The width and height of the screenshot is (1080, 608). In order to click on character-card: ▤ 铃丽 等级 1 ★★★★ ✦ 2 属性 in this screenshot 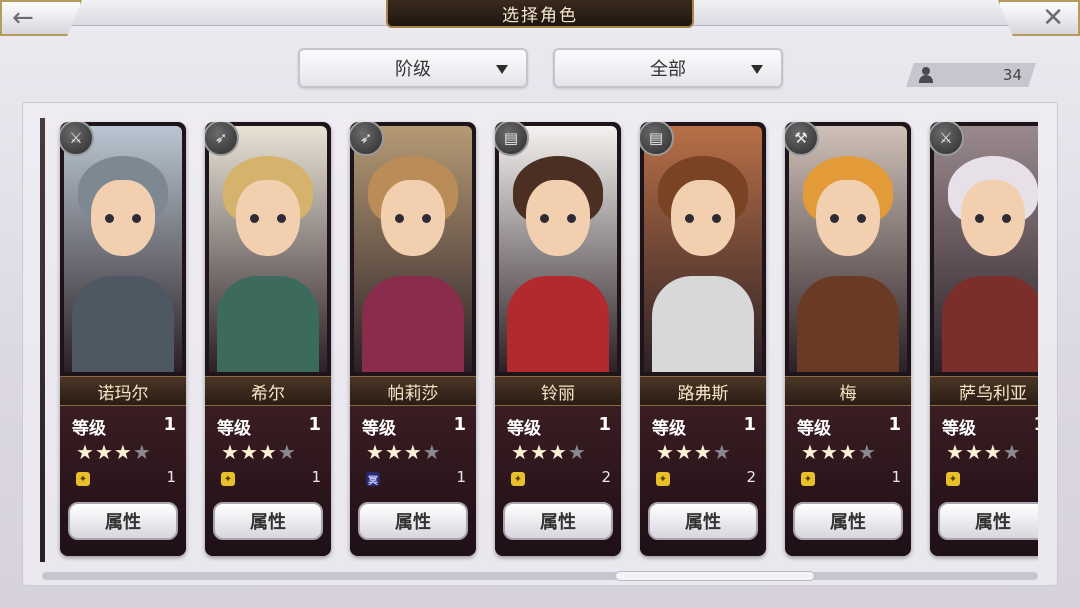, I will do `click(558, 339)`.